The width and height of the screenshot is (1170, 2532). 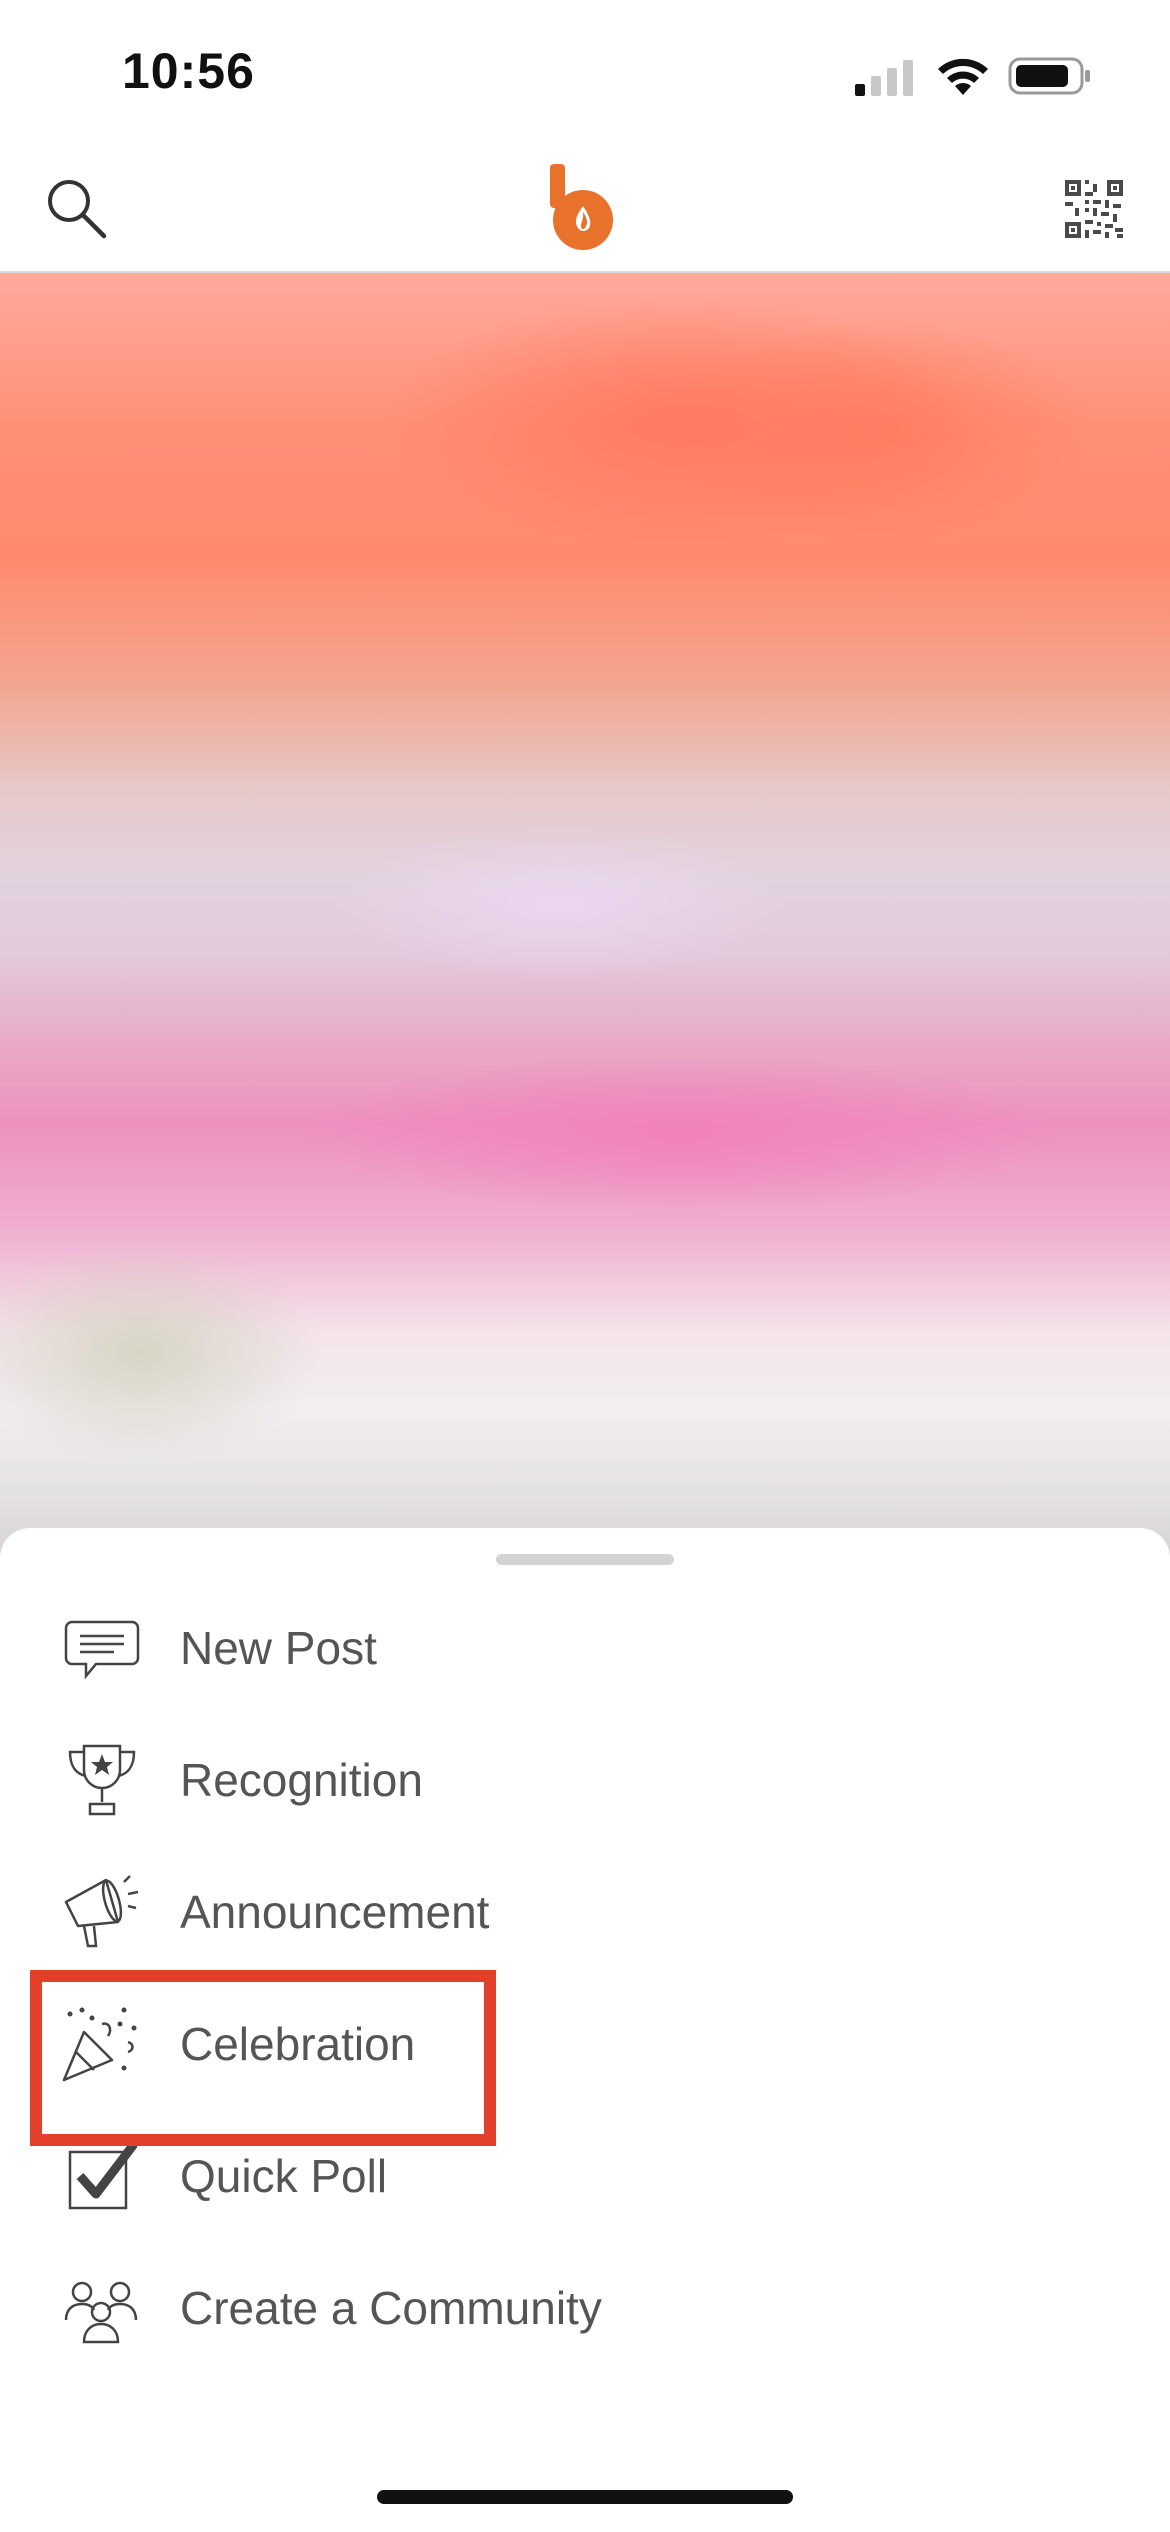 I want to click on people-group-icon, so click(x=101, y=2312).